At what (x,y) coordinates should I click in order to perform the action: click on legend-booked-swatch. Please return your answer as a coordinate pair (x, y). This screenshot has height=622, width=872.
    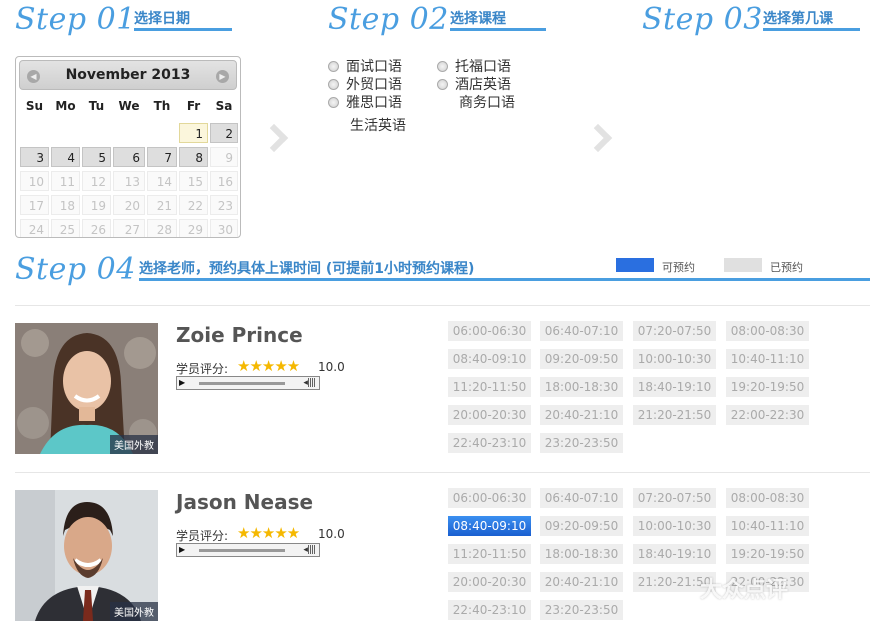
    Looking at the image, I should click on (743, 265).